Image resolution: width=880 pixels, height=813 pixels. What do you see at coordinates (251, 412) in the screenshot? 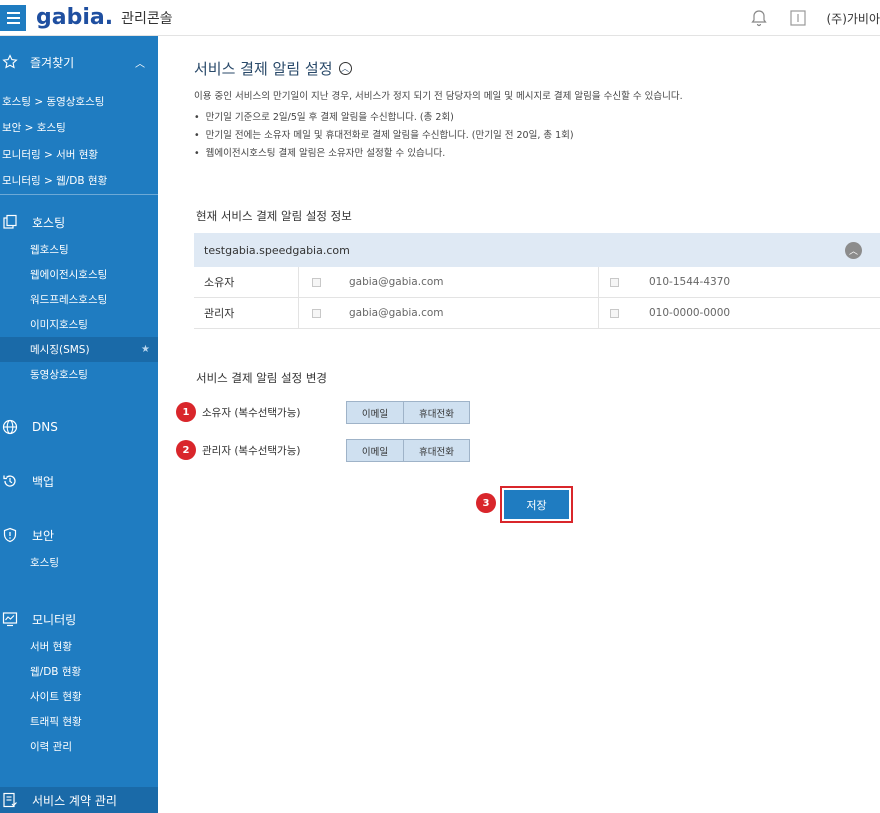
I see `setting-label: 소유자 (복수선택가능)` at bounding box center [251, 412].